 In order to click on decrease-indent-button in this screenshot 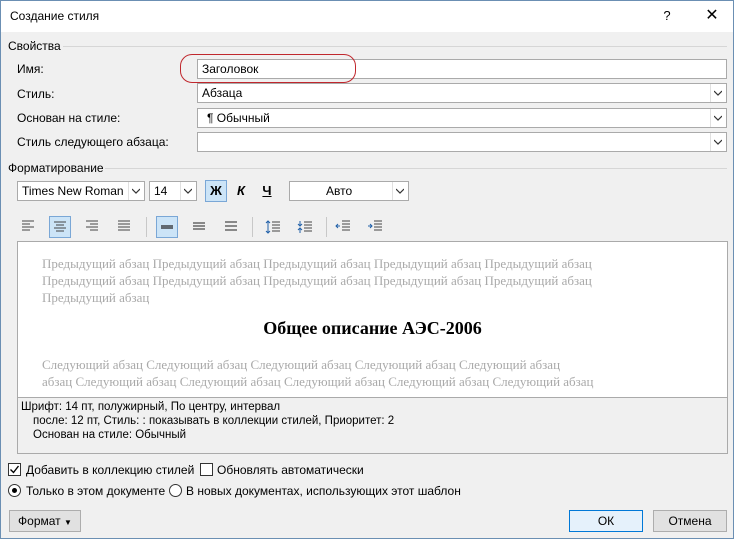, I will do `click(343, 227)`.